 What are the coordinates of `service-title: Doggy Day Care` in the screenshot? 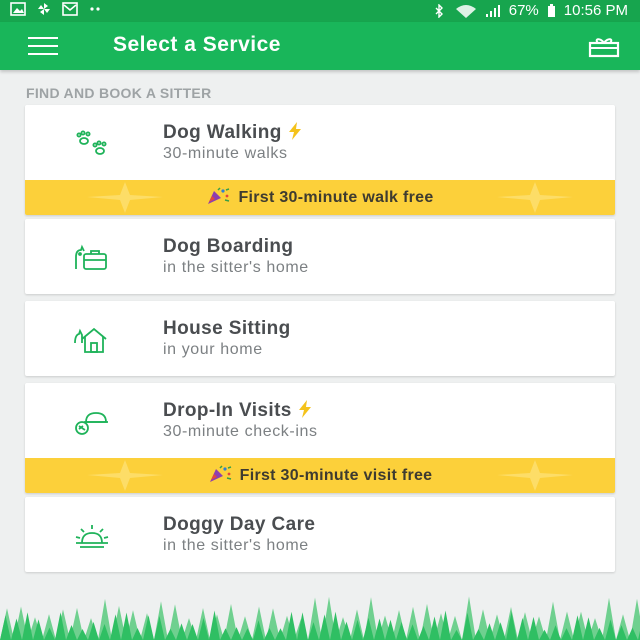 It's located at (239, 524).